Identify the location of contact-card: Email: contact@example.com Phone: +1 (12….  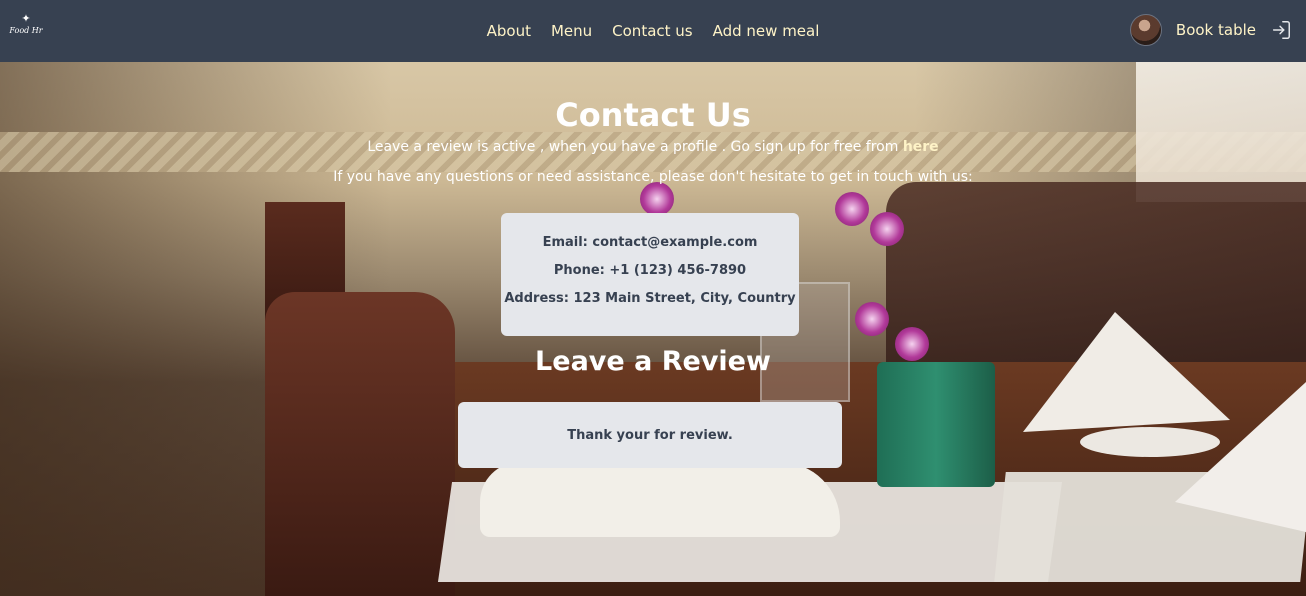
(650, 274).